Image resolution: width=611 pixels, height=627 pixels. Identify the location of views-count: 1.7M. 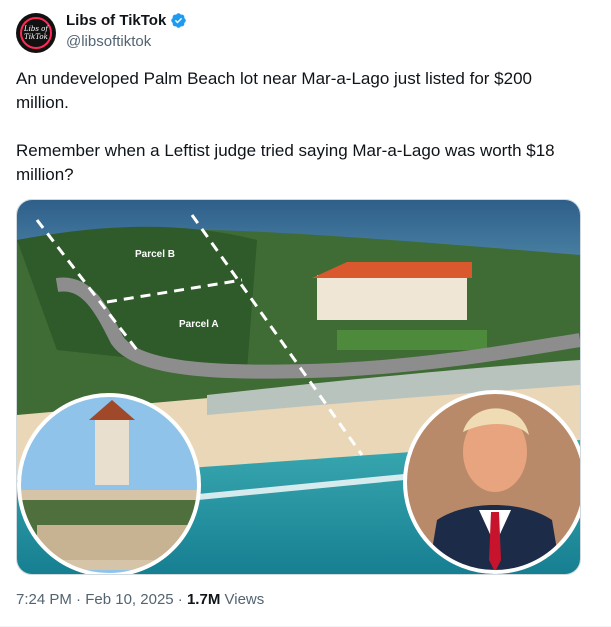
(203, 599).